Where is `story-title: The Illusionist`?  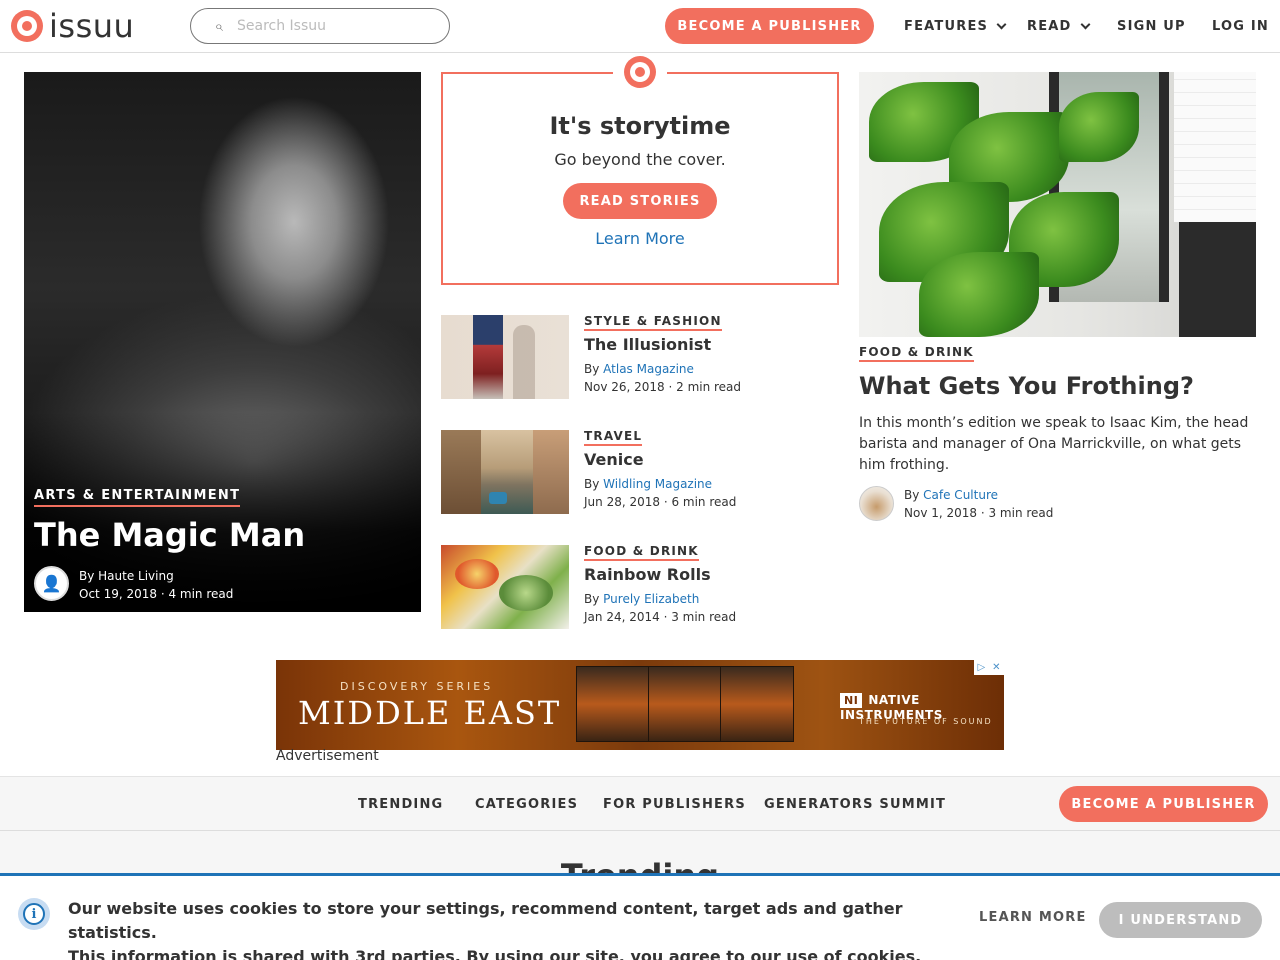
story-title: The Illusionist is located at coordinates (647, 344).